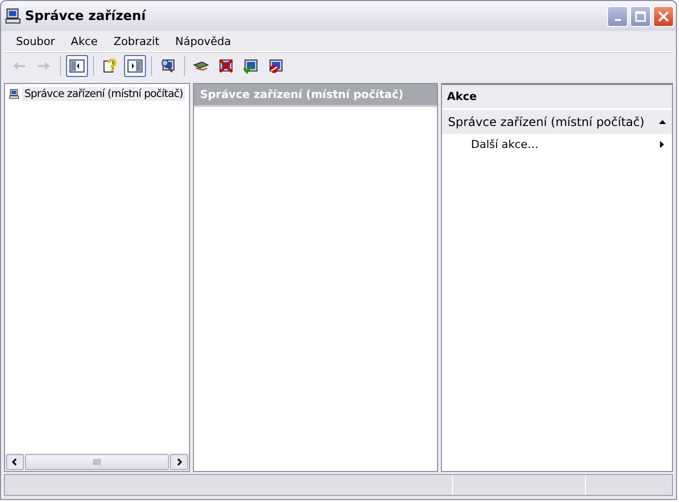  What do you see at coordinates (110, 66) in the screenshot?
I see `help-icon` at bounding box center [110, 66].